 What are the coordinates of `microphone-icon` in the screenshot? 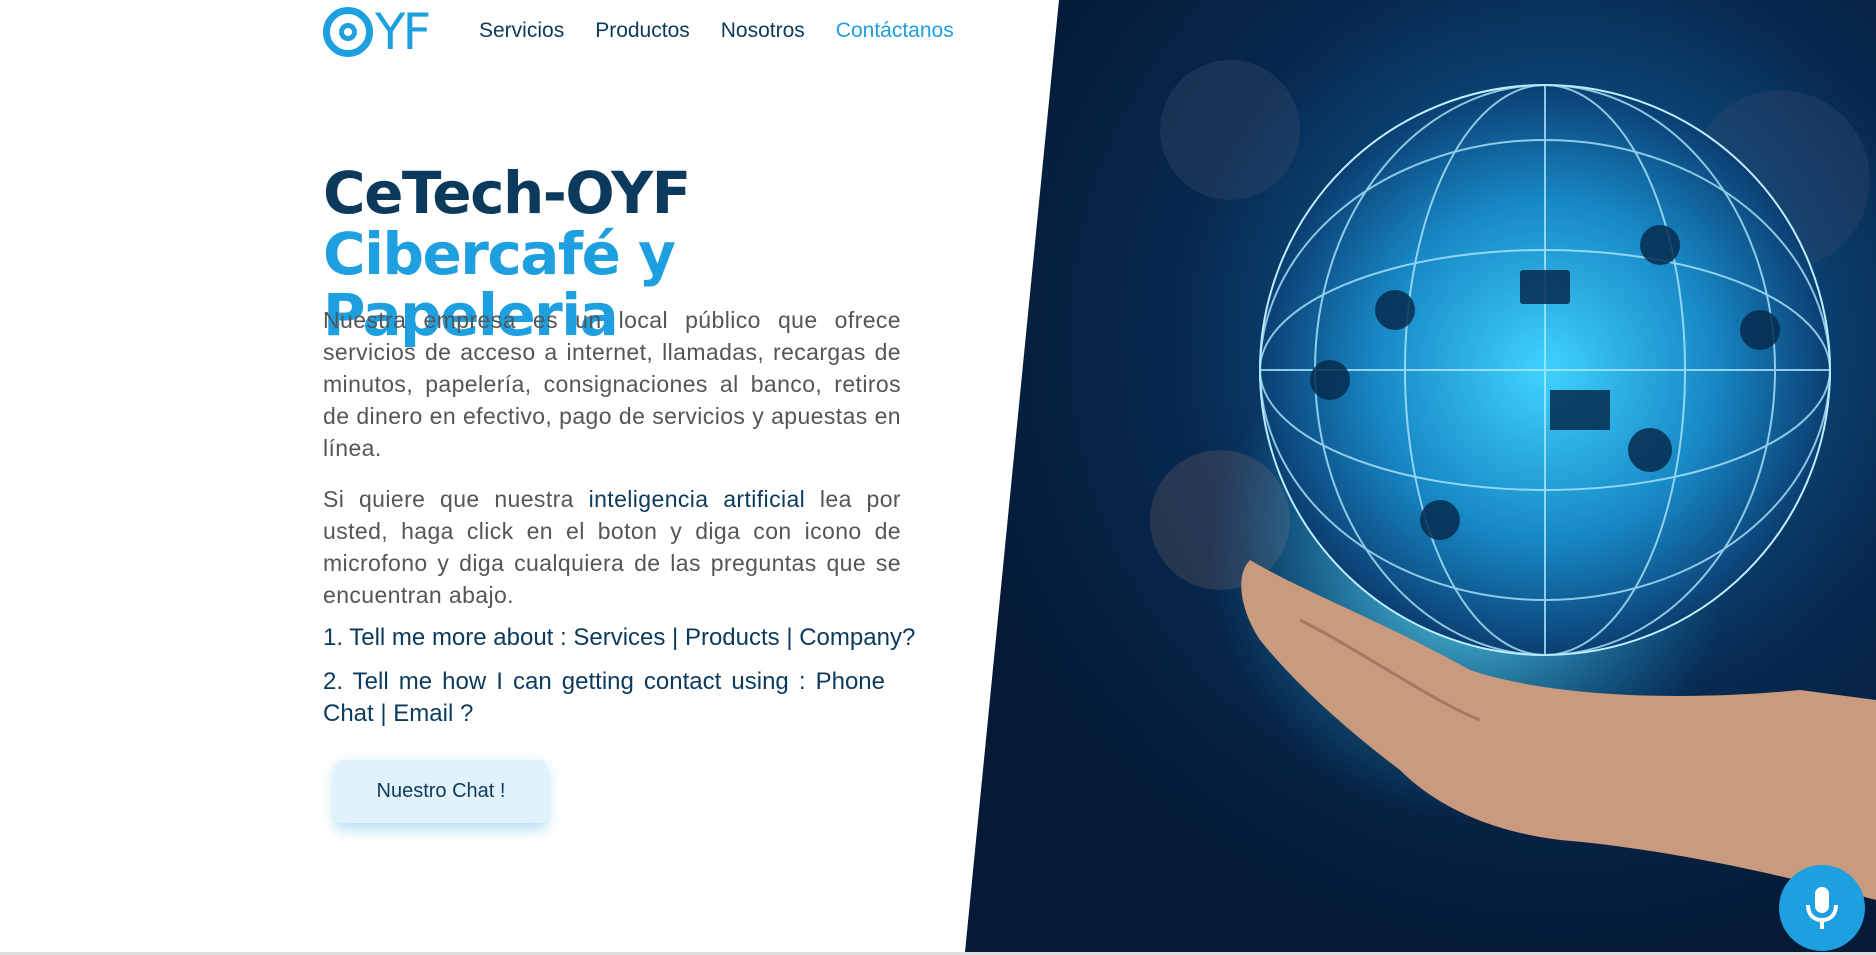 It's located at (1822, 908).